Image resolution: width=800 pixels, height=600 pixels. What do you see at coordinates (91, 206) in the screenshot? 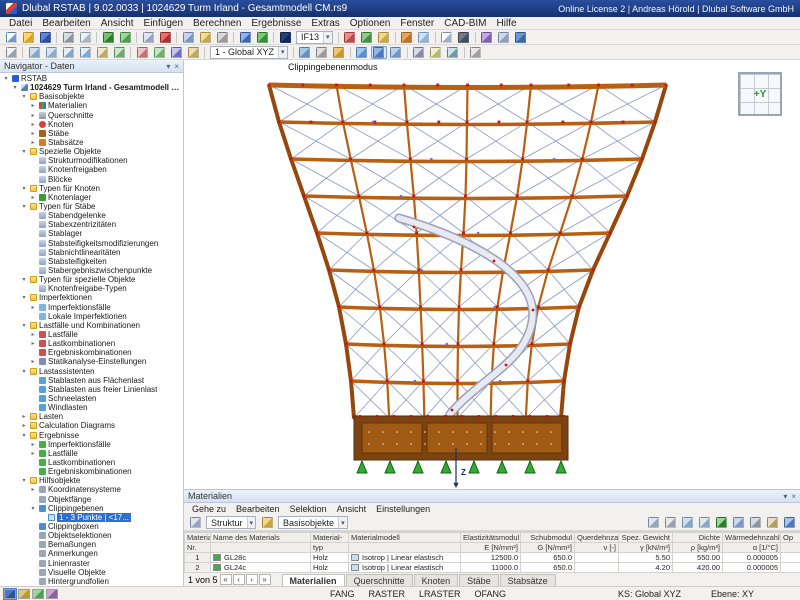
I see `tree-item-typen-fuer-staebe: ▾ Typen für Stäbe` at bounding box center [91, 206].